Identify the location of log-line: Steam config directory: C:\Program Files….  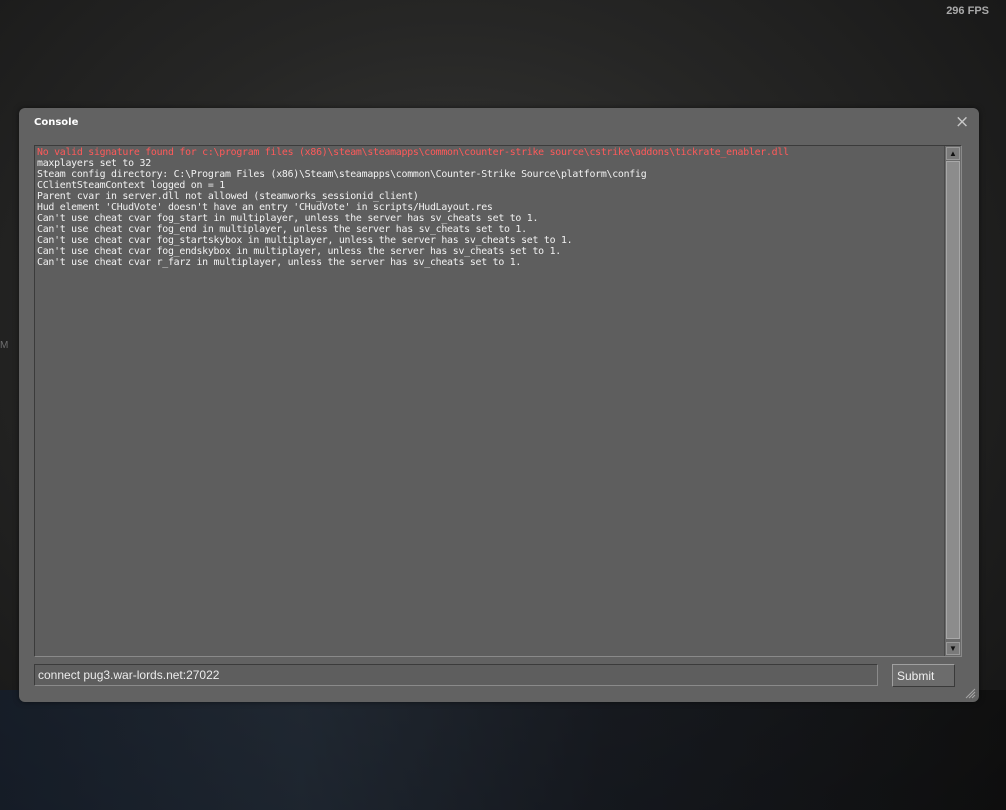
(342, 174).